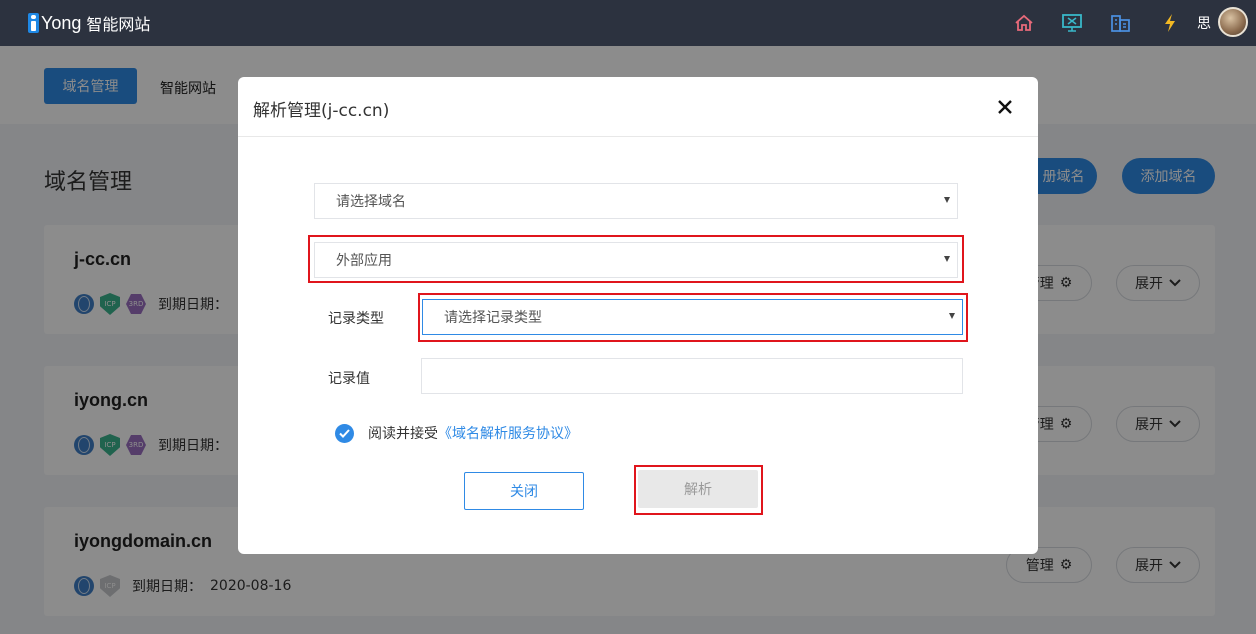 Image resolution: width=1256 pixels, height=634 pixels. What do you see at coordinates (349, 379) in the screenshot?
I see `record-value-label: 记录值` at bounding box center [349, 379].